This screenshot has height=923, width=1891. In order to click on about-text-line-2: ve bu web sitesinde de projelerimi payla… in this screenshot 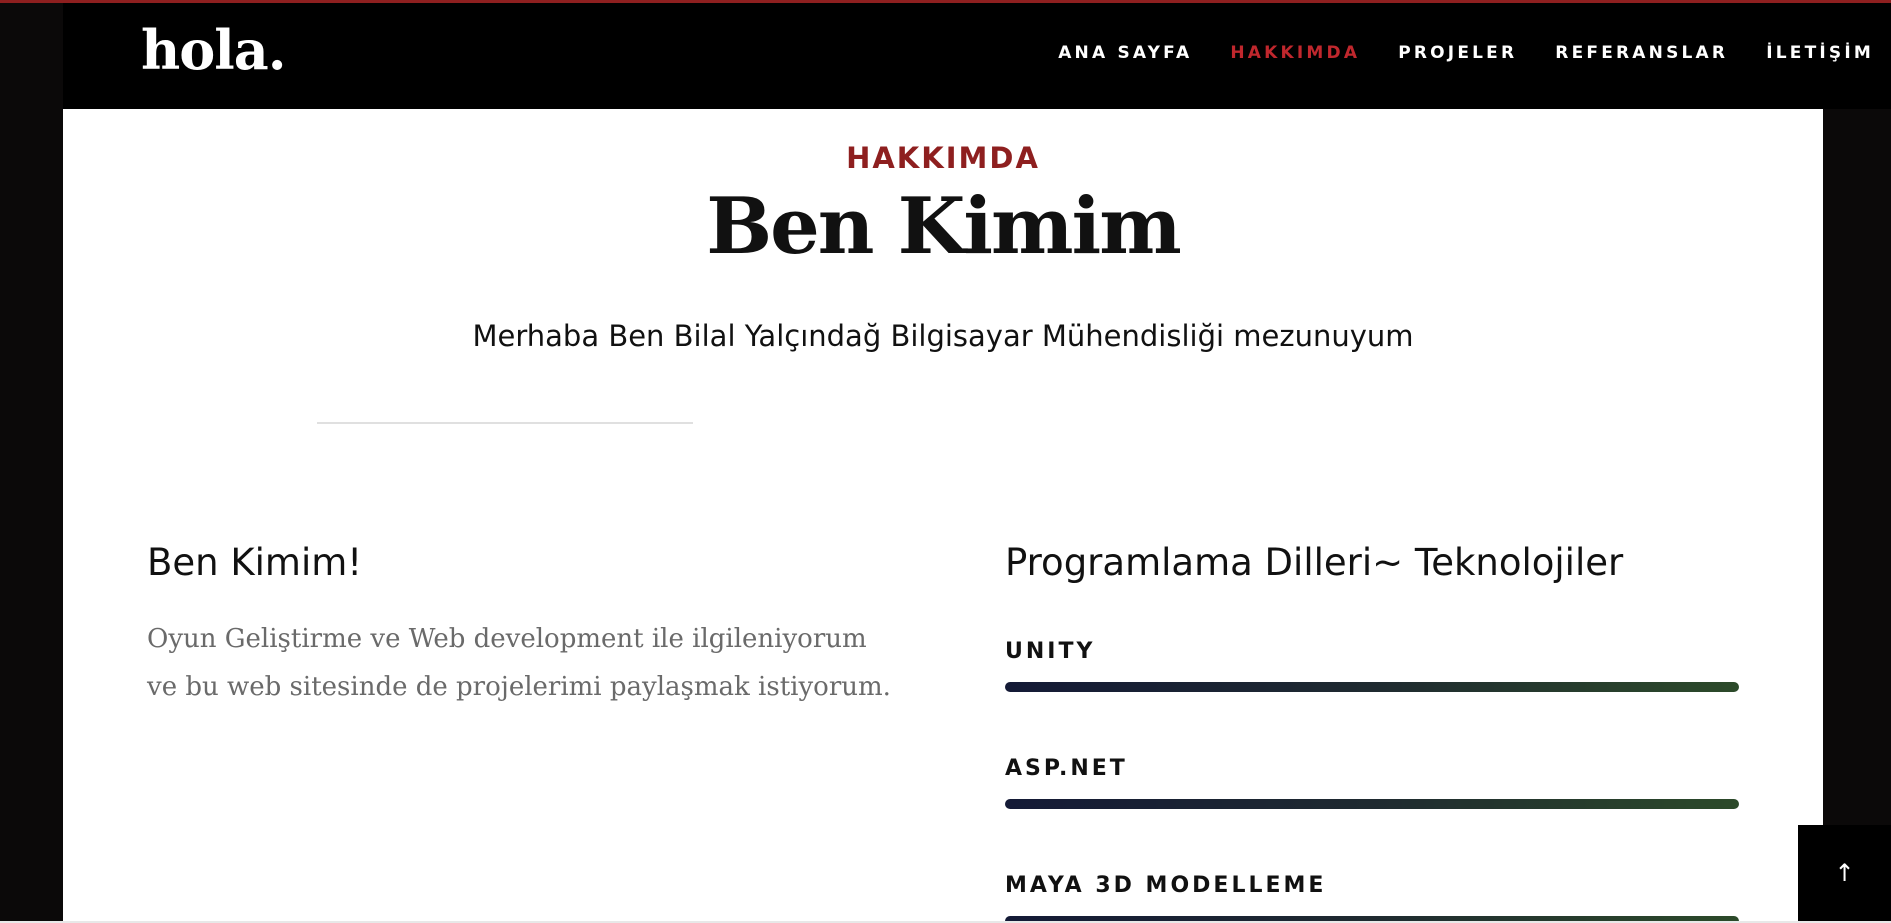, I will do `click(519, 687)`.